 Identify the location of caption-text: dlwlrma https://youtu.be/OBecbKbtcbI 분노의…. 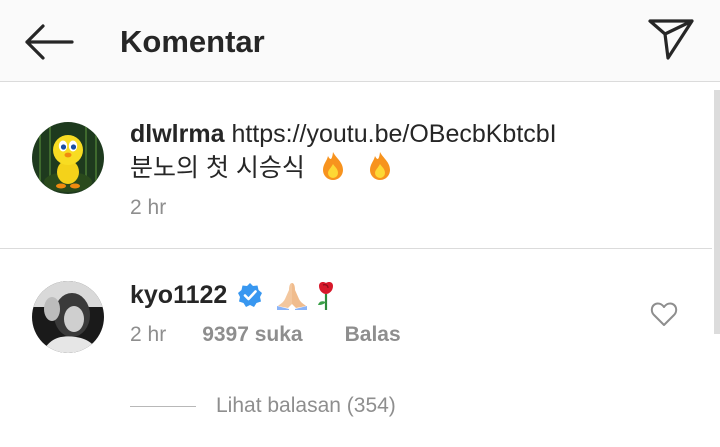
(410, 151).